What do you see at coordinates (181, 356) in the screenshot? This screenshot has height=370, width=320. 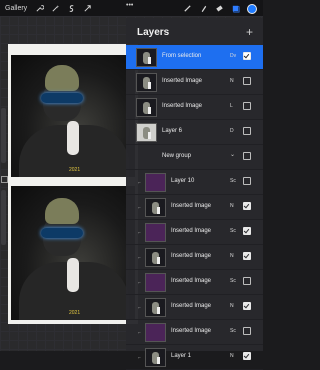 I see `layer-name: Layer 1` at bounding box center [181, 356].